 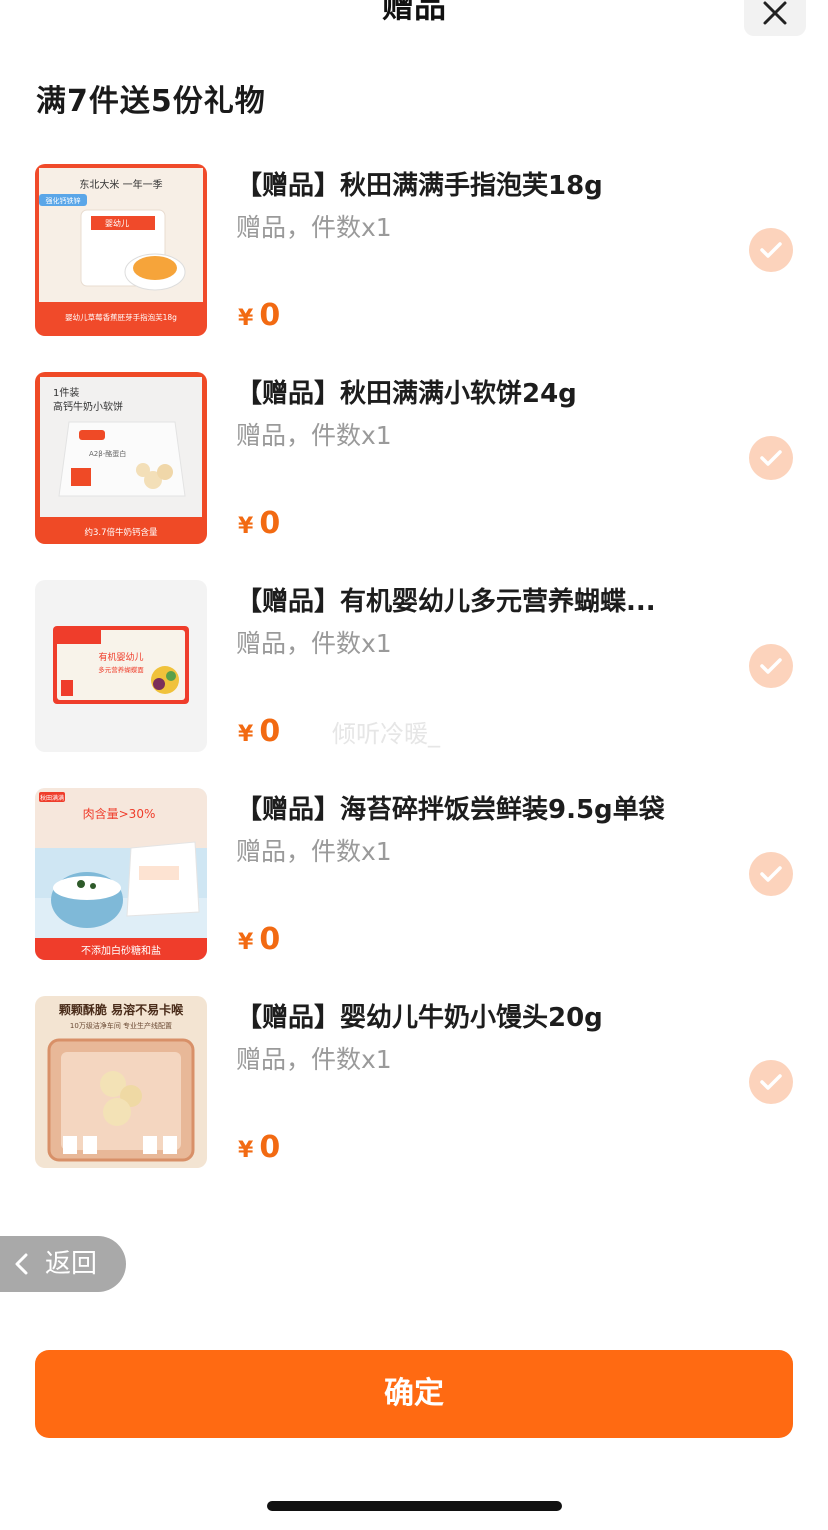 I want to click on thumb-text: 婴幼儿, so click(x=117, y=223).